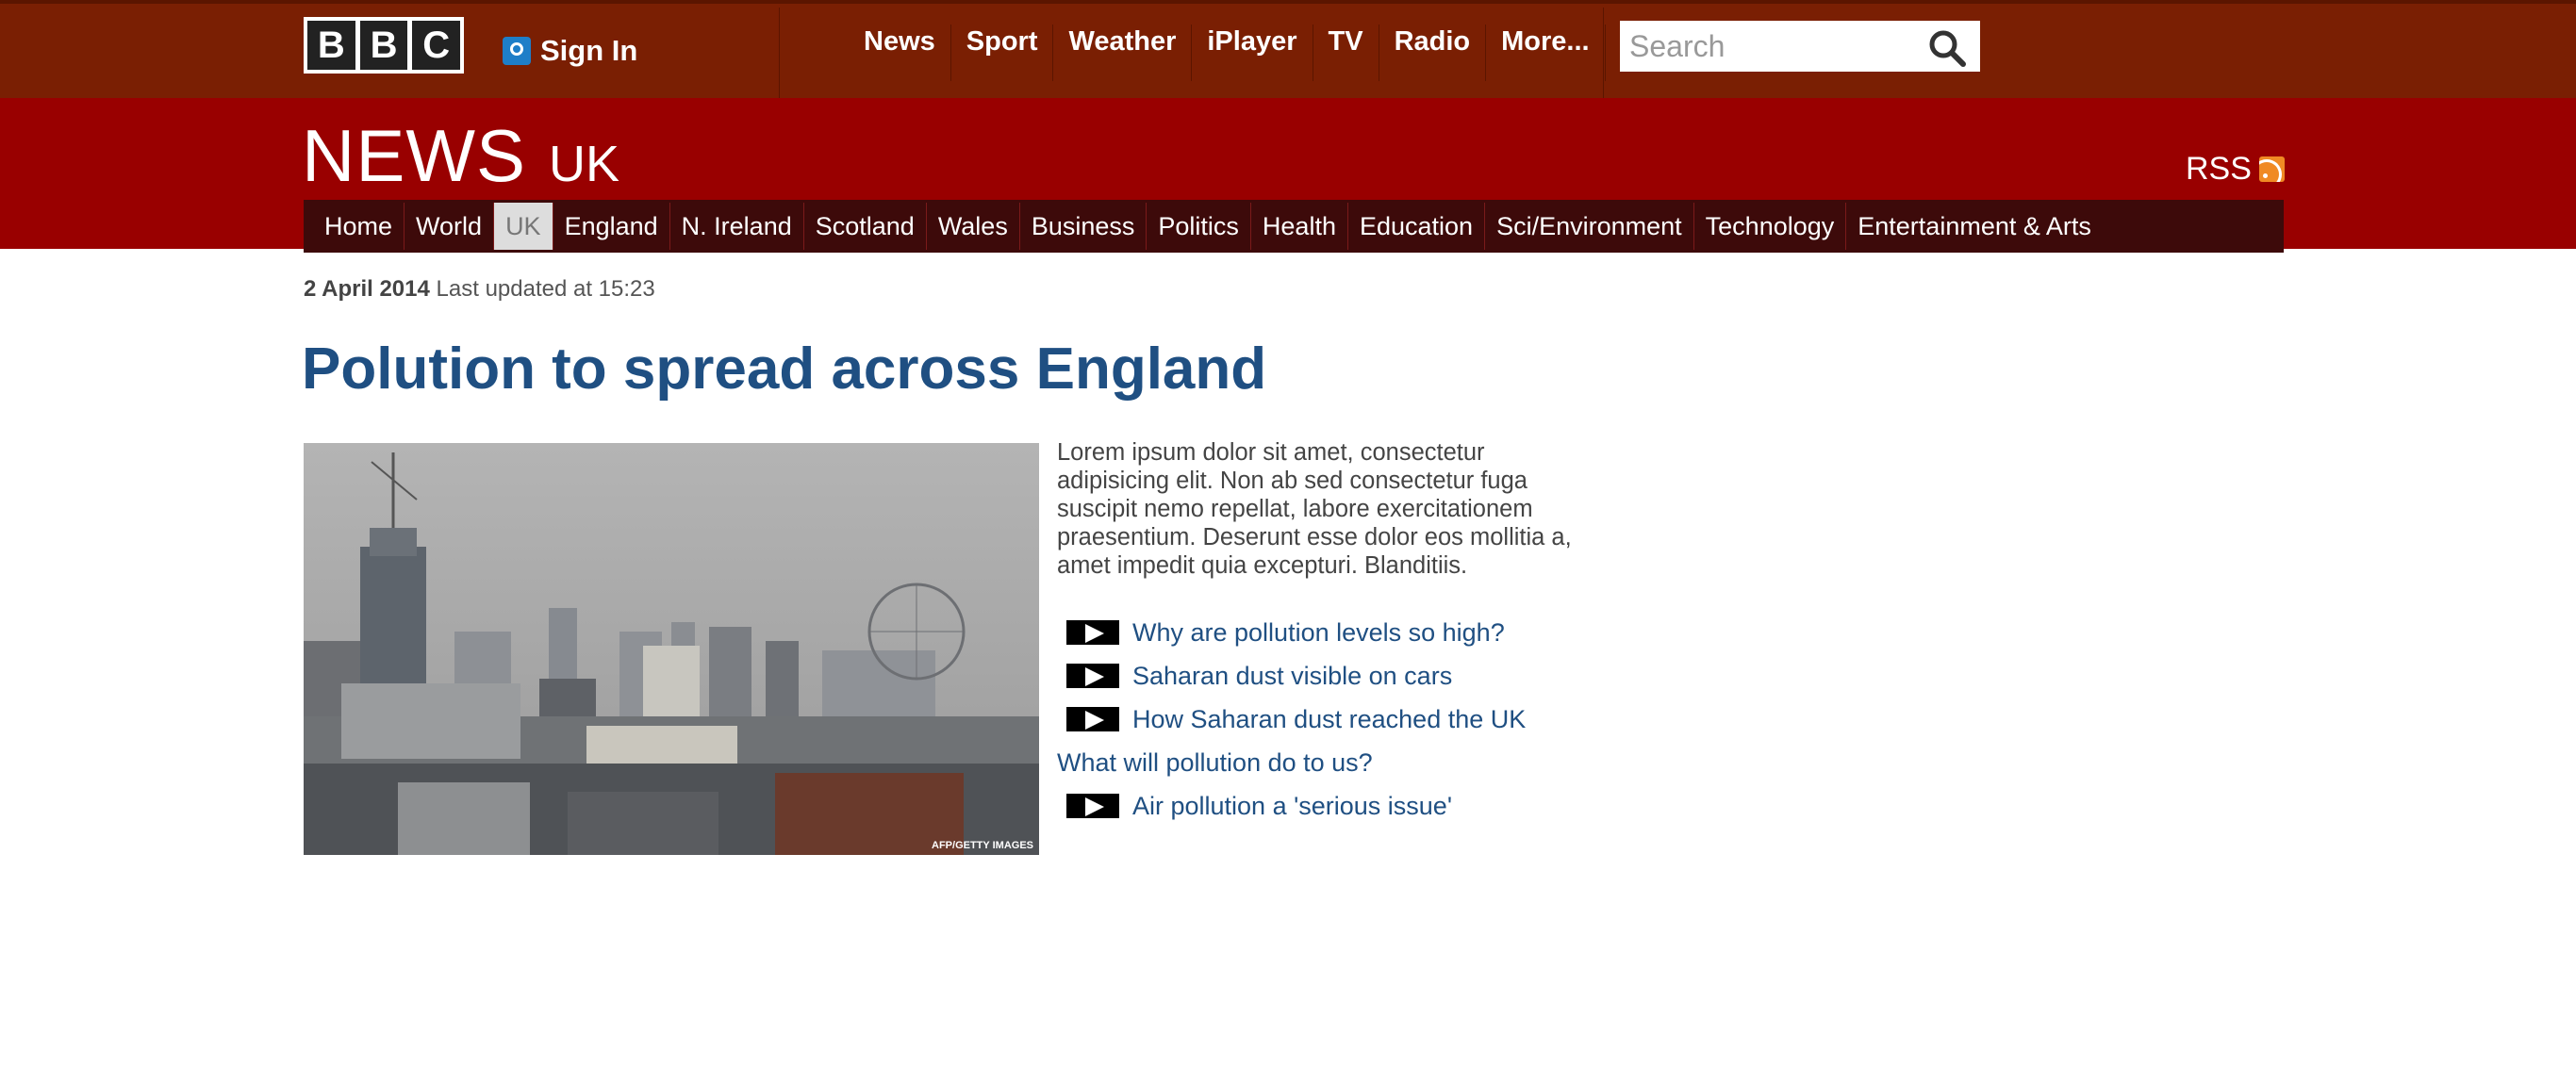 This screenshot has width=2576, height=1084. Describe the element at coordinates (779, 53) in the screenshot. I see `divider` at that location.